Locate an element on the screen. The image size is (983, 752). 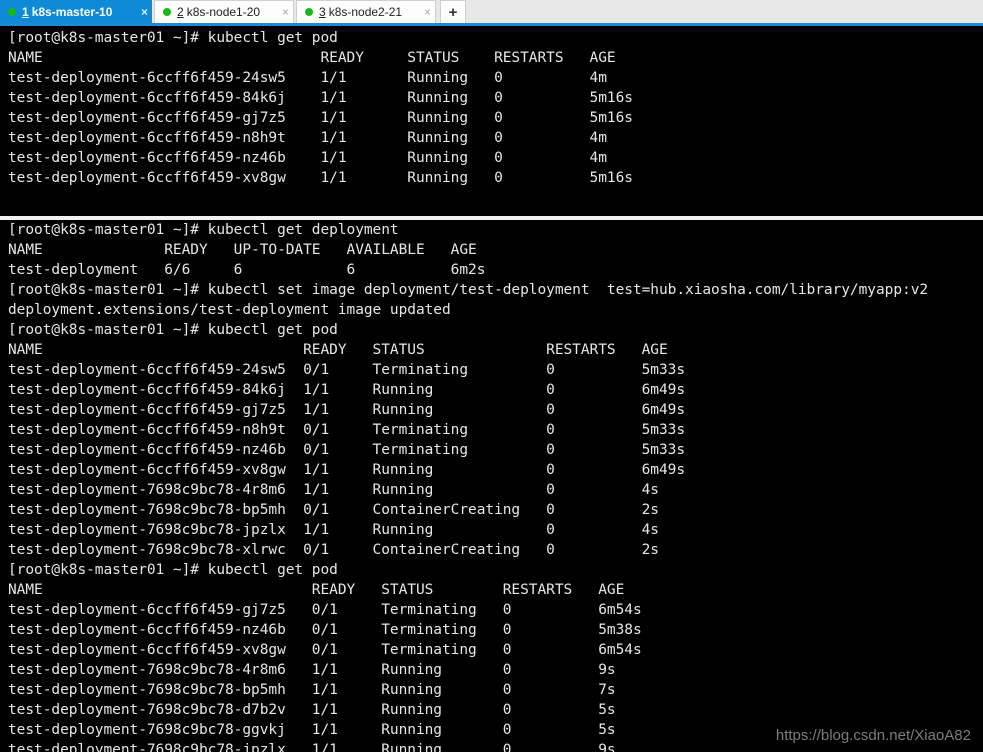
tab-k8s-master-10: 1 k8s-master-10 × is located at coordinates (76, 11).